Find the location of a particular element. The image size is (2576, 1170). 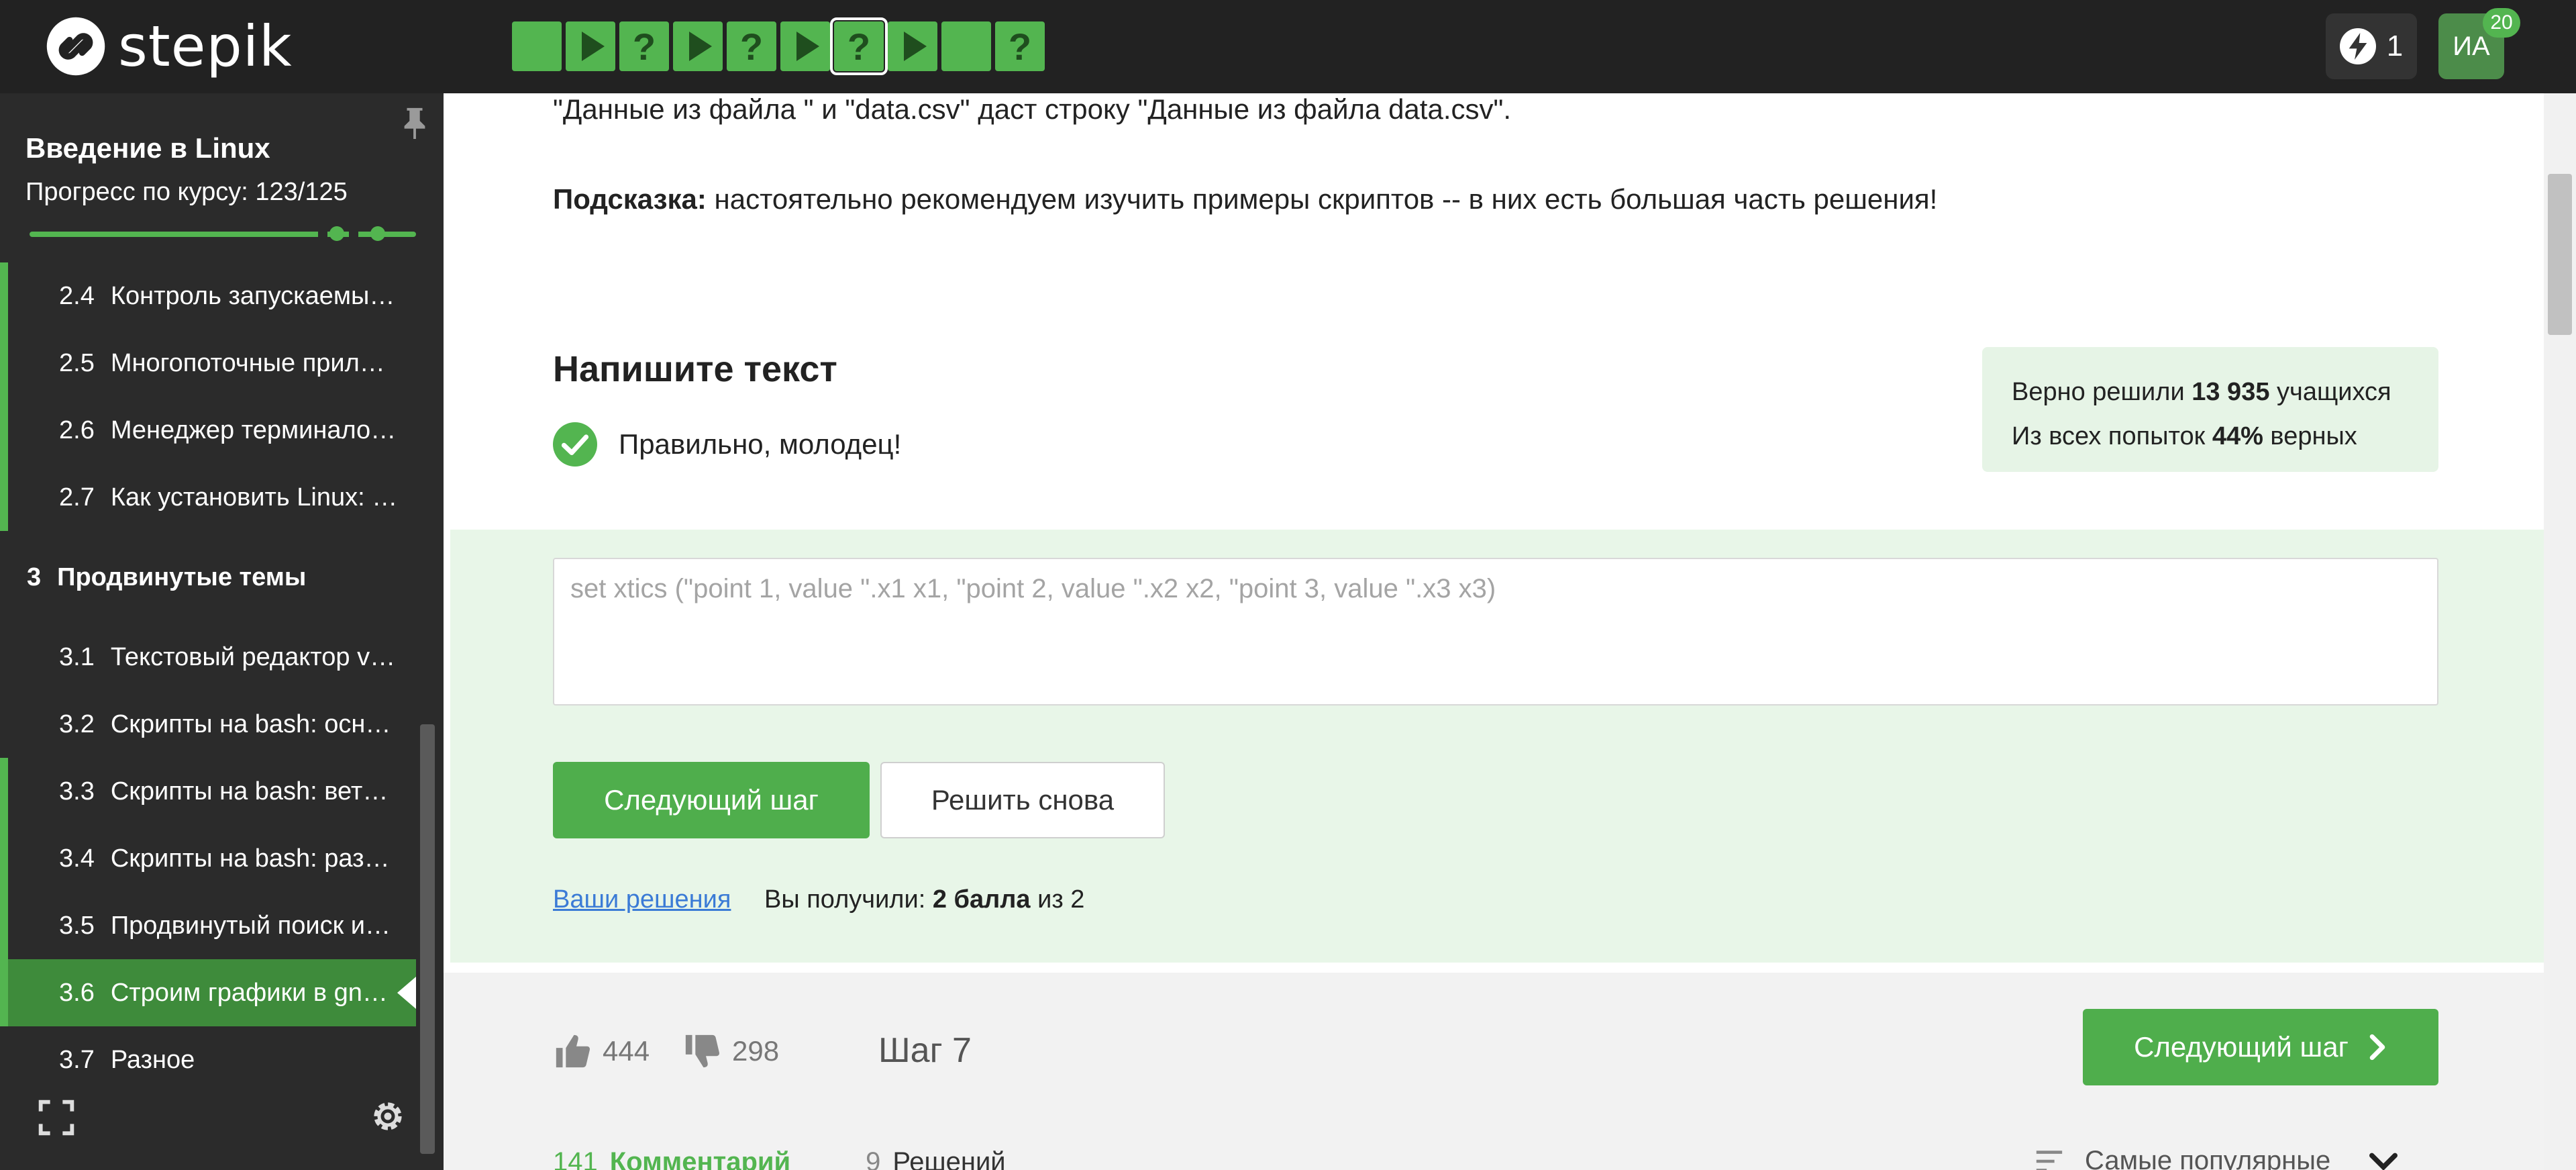

step-5-question: ? is located at coordinates (751, 46).